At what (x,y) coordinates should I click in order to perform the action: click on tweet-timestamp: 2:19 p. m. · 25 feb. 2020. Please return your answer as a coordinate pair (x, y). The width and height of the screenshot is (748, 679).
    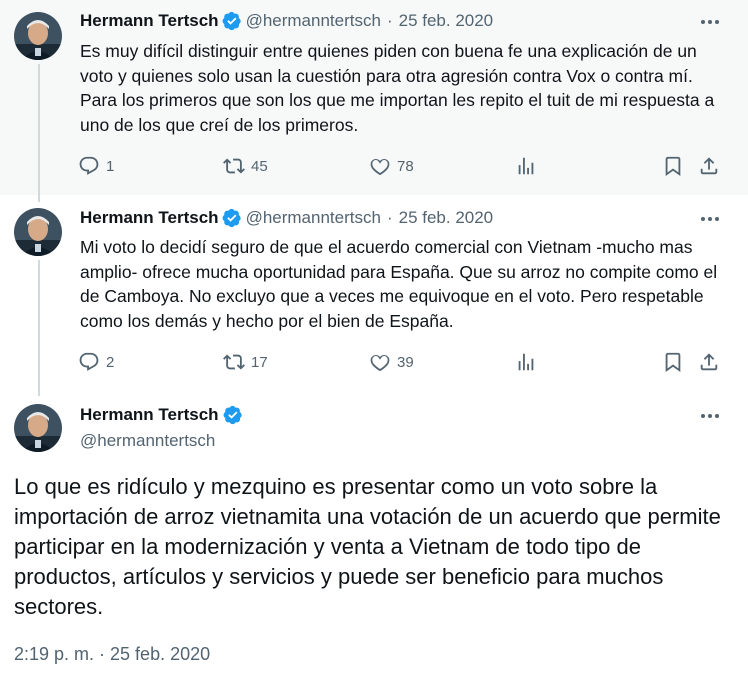
    Looking at the image, I should click on (112, 654).